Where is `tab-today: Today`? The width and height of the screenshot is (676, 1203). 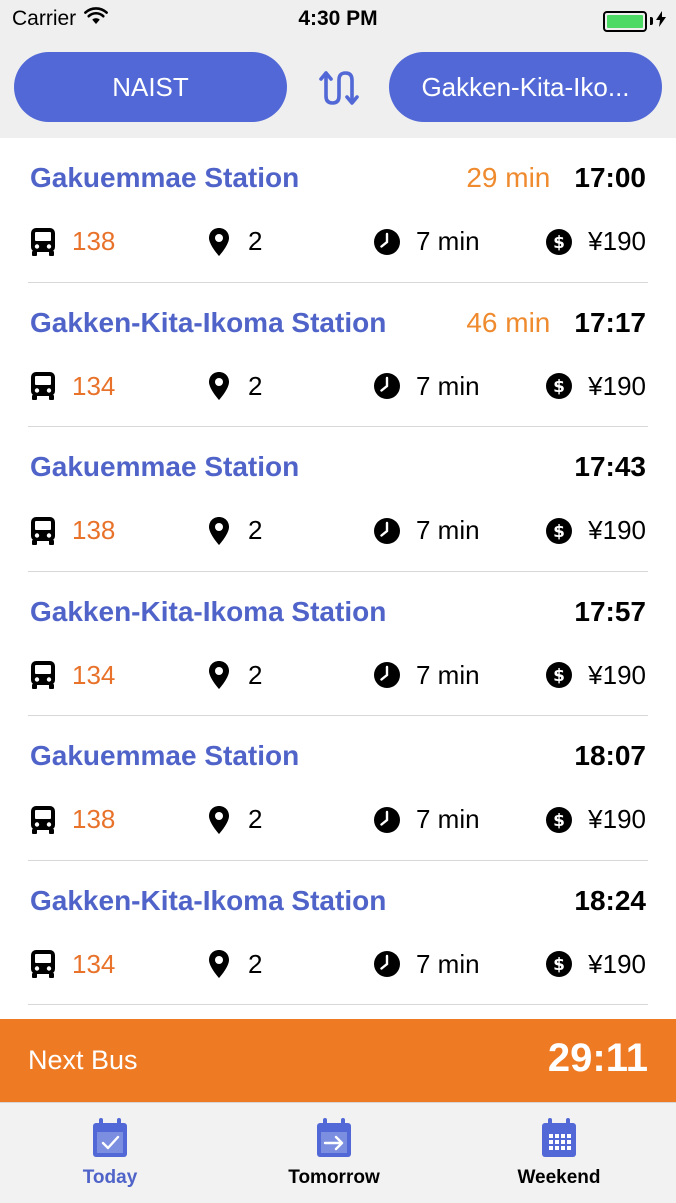 tab-today: Today is located at coordinates (110, 1153).